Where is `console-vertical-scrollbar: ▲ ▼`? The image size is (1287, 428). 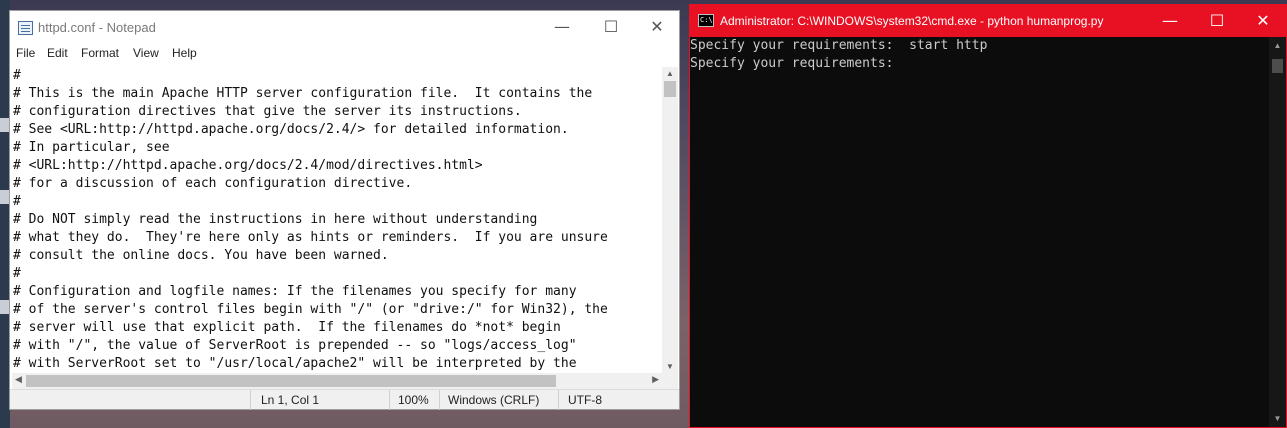
console-vertical-scrollbar: ▲ ▼ is located at coordinates (1277, 232).